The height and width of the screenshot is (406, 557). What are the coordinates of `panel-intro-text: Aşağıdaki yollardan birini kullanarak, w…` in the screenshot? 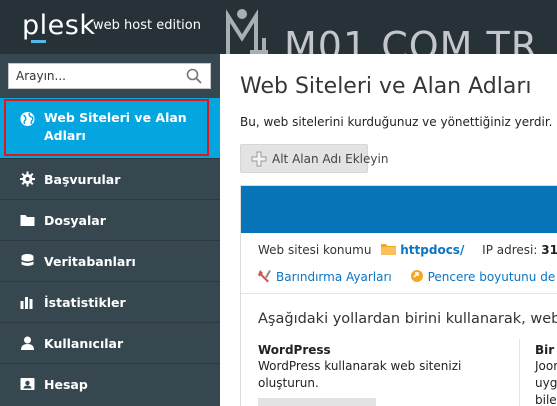 It's located at (407, 319).